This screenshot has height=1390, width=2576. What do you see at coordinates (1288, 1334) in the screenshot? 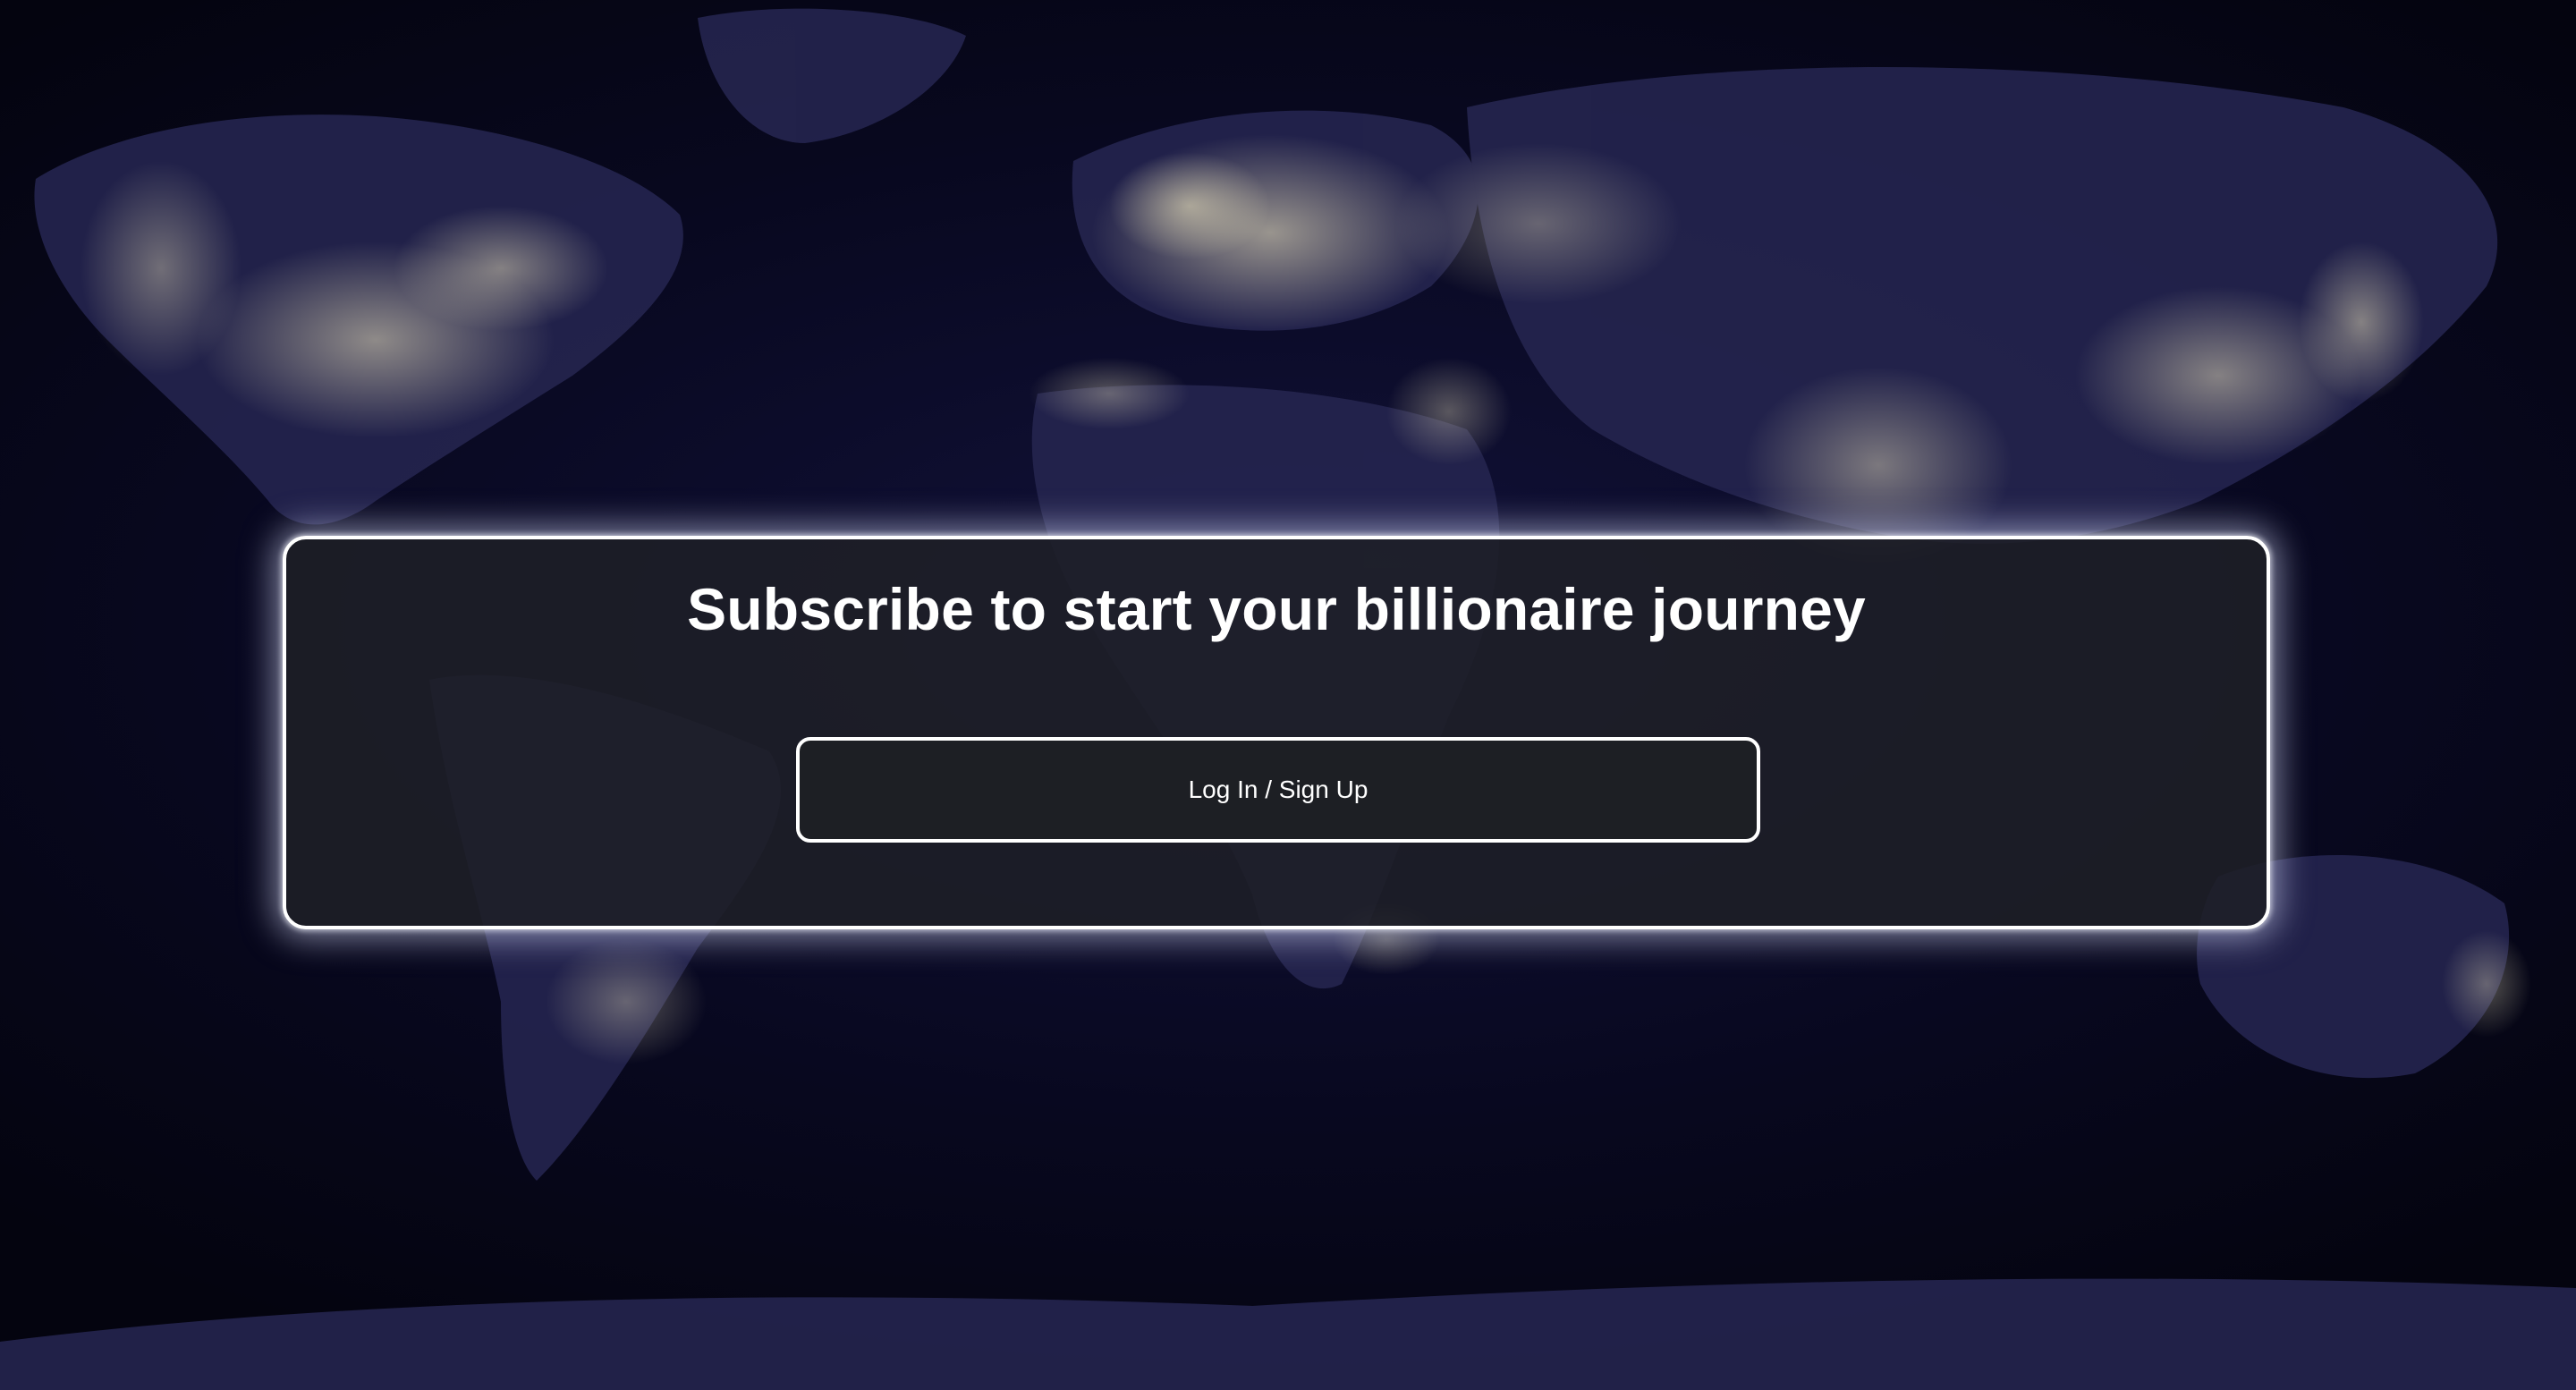
I see `antarctica-shape` at bounding box center [1288, 1334].